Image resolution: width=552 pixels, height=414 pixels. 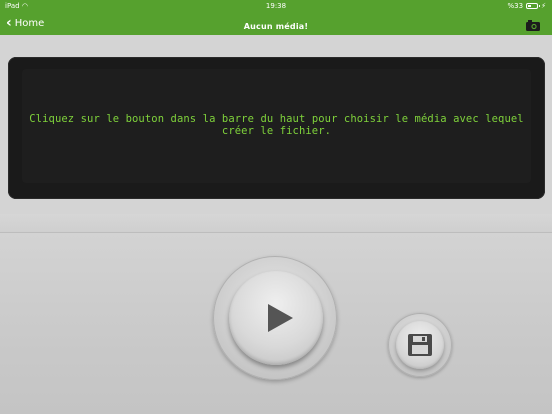 I want to click on status-bar: iPad ◠ 19:38 %33 ⚡, so click(x=276, y=6).